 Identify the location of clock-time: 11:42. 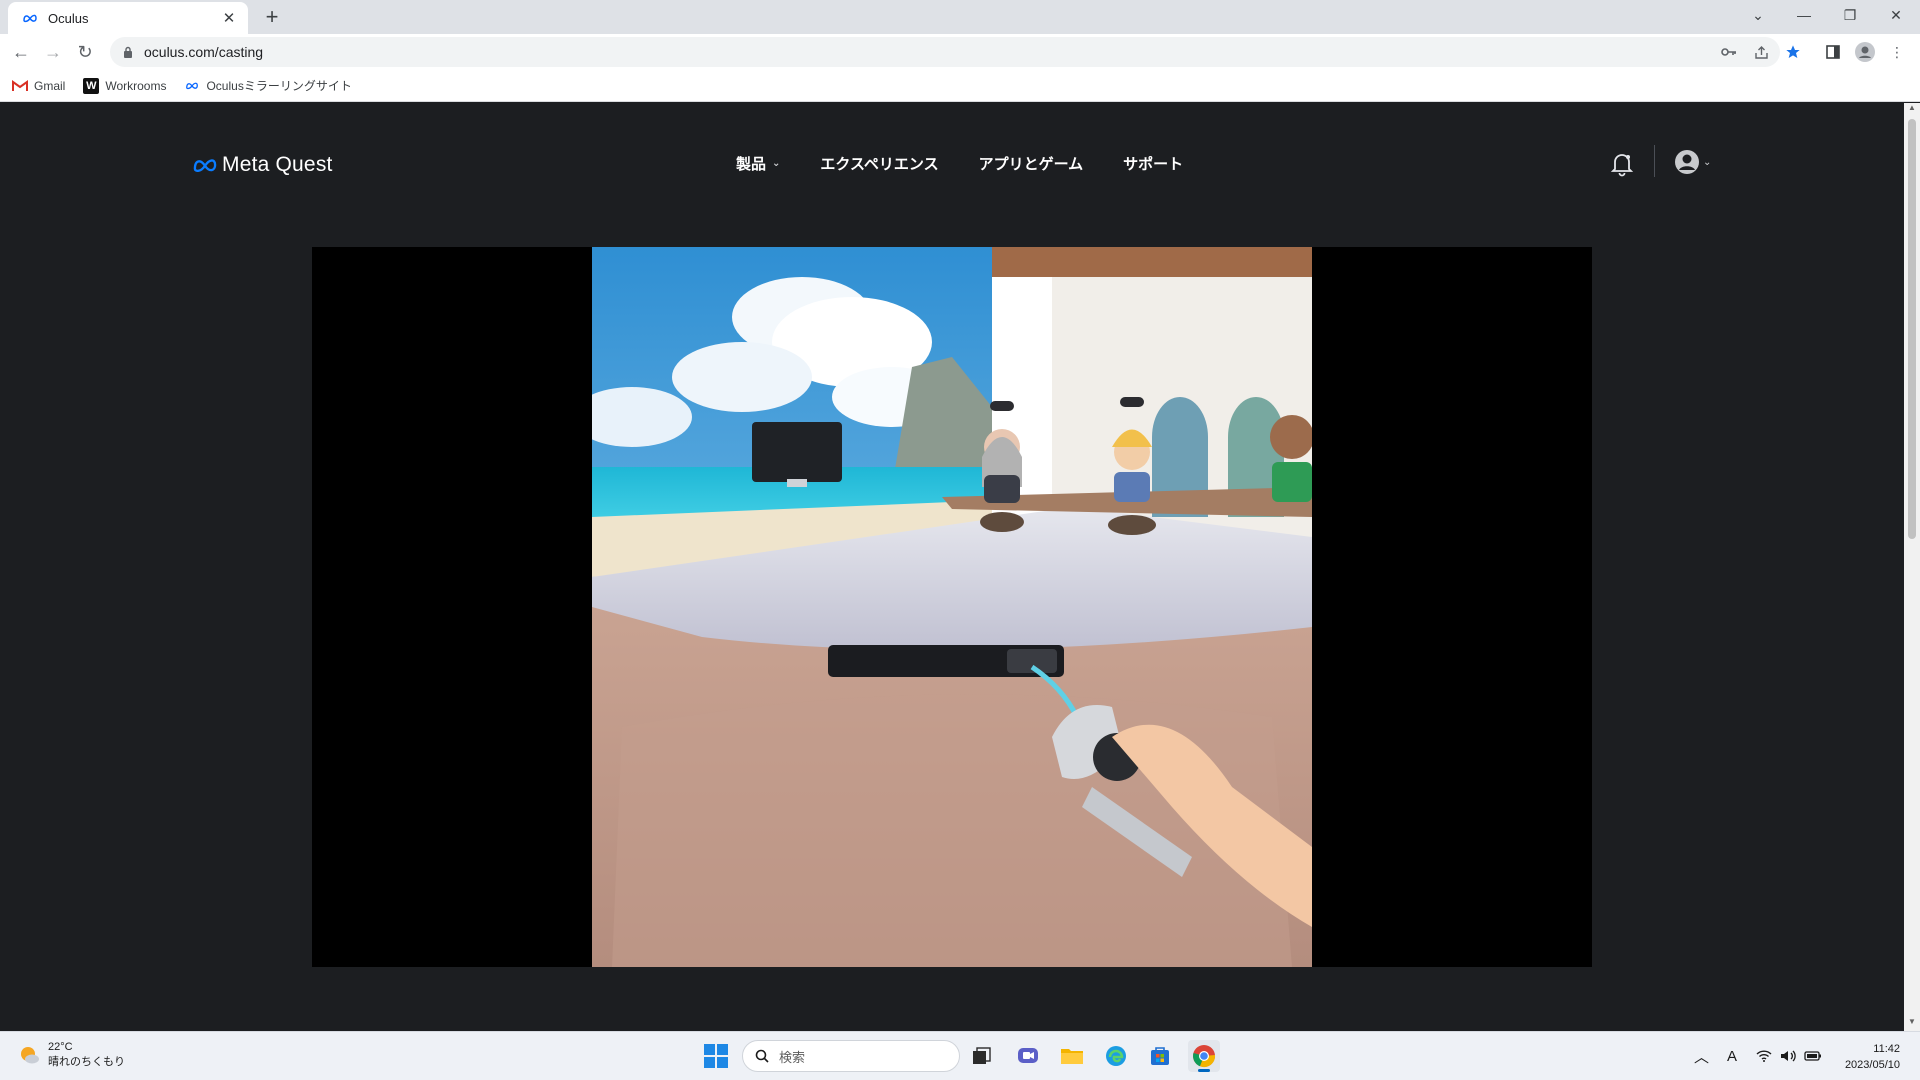
(1886, 1049).